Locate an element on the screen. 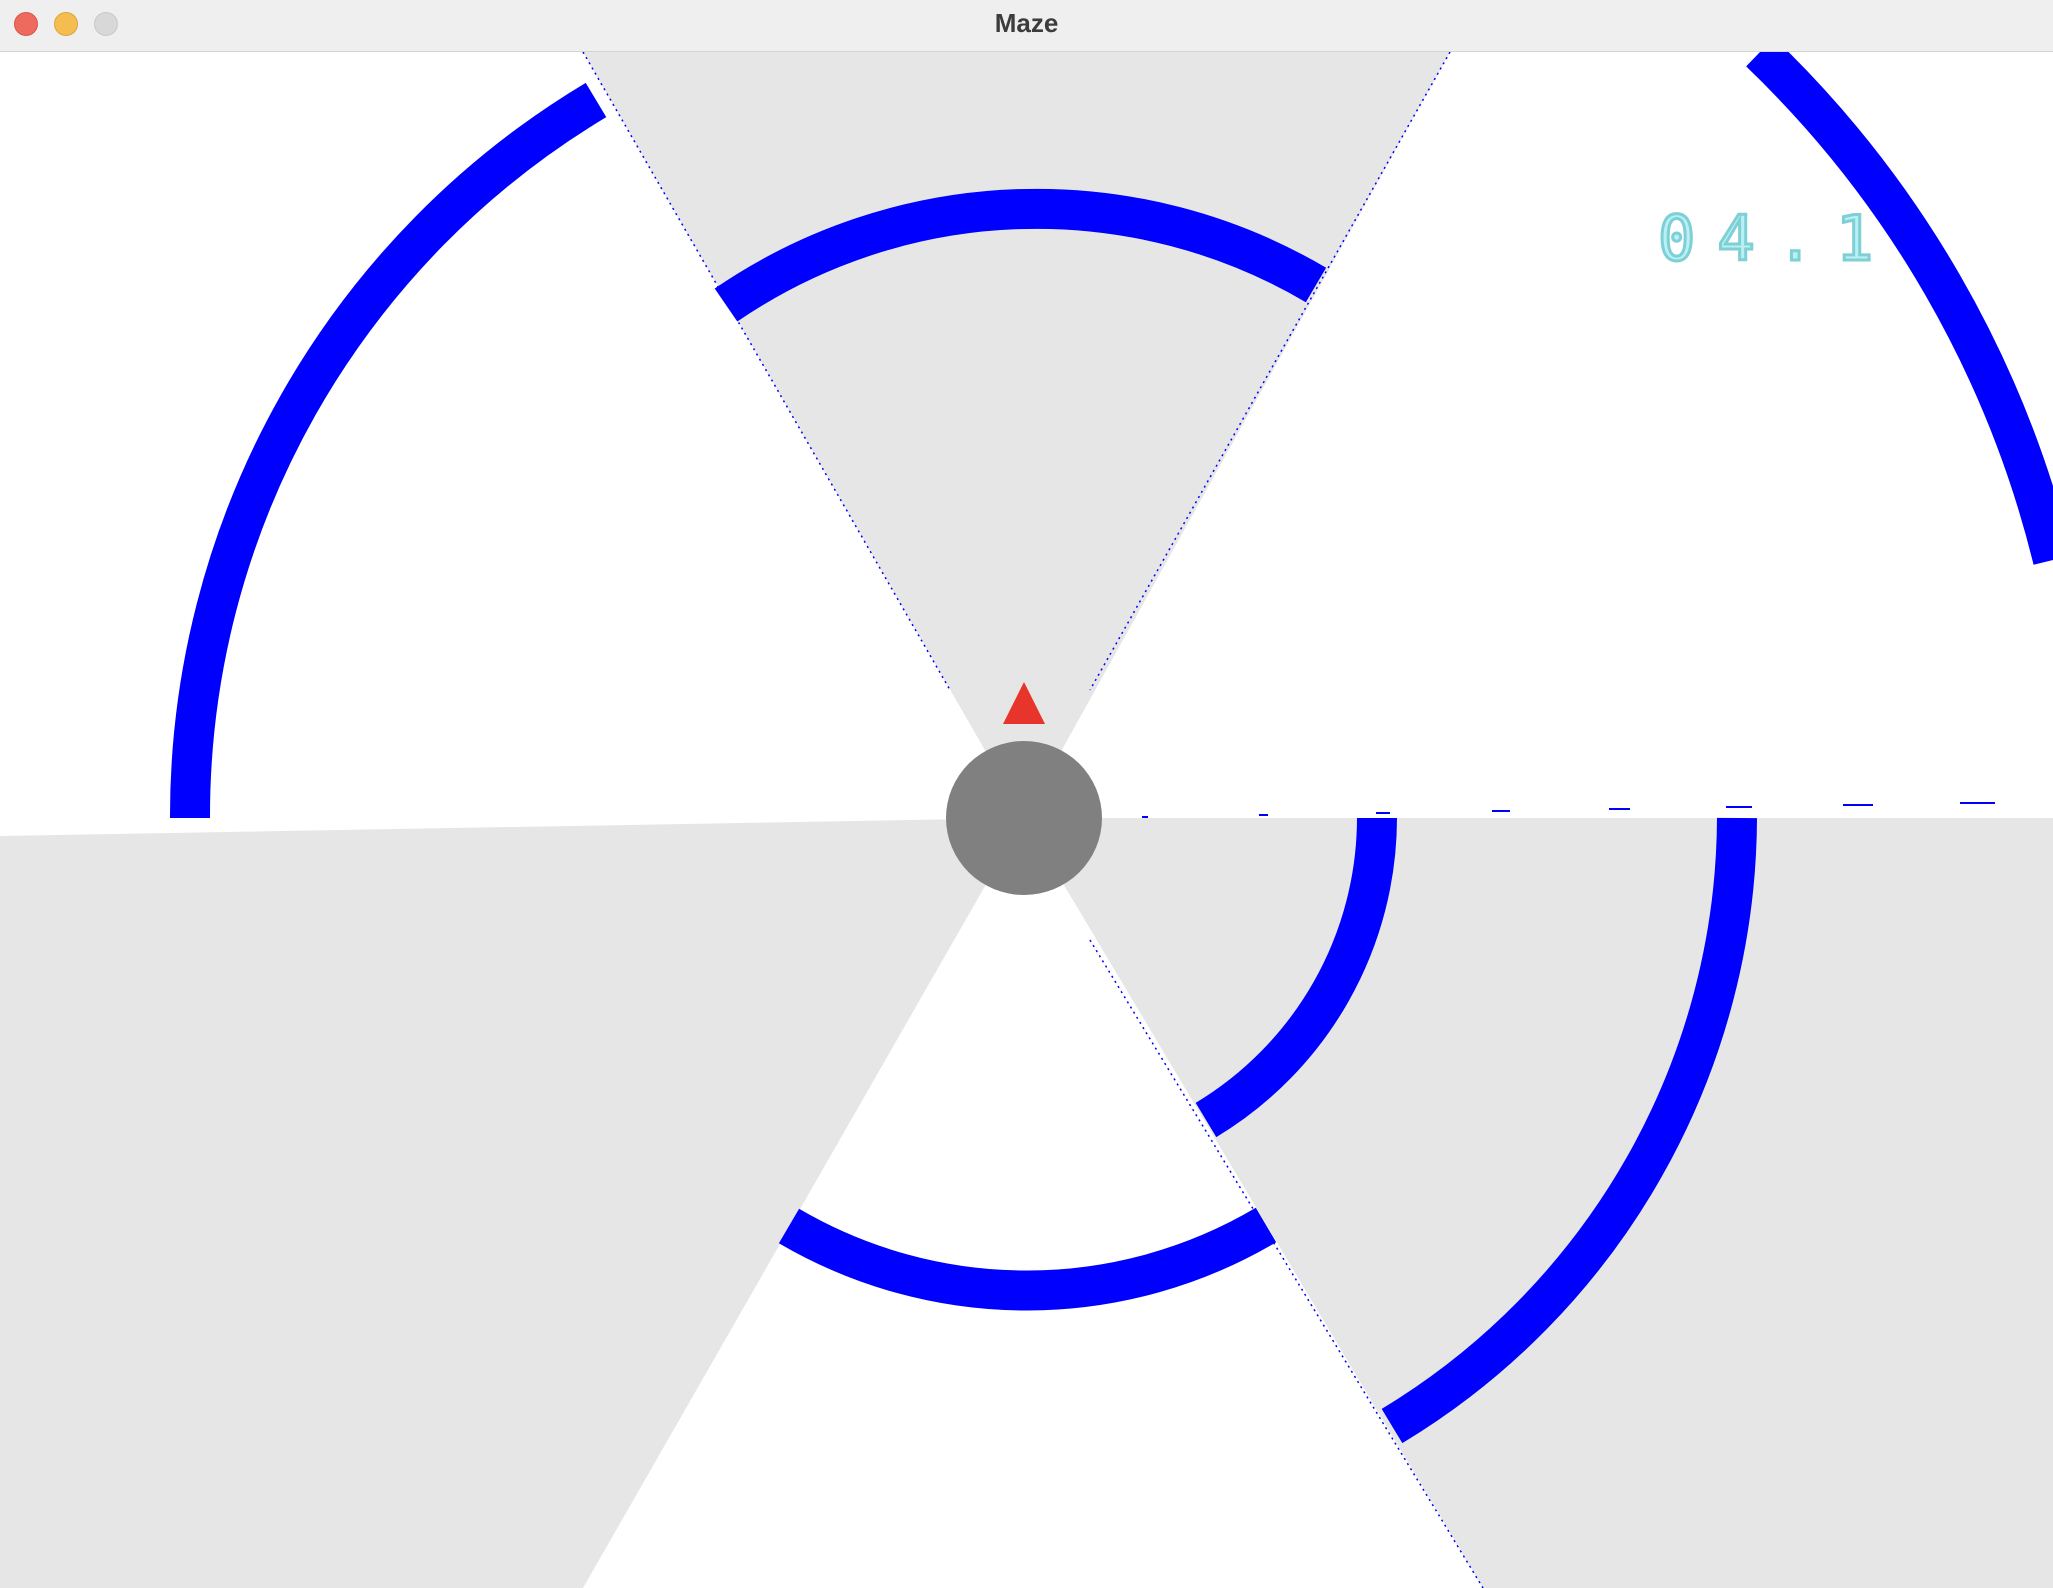 This screenshot has width=2053, height=1588. window-title: Maze is located at coordinates (1026, 23).